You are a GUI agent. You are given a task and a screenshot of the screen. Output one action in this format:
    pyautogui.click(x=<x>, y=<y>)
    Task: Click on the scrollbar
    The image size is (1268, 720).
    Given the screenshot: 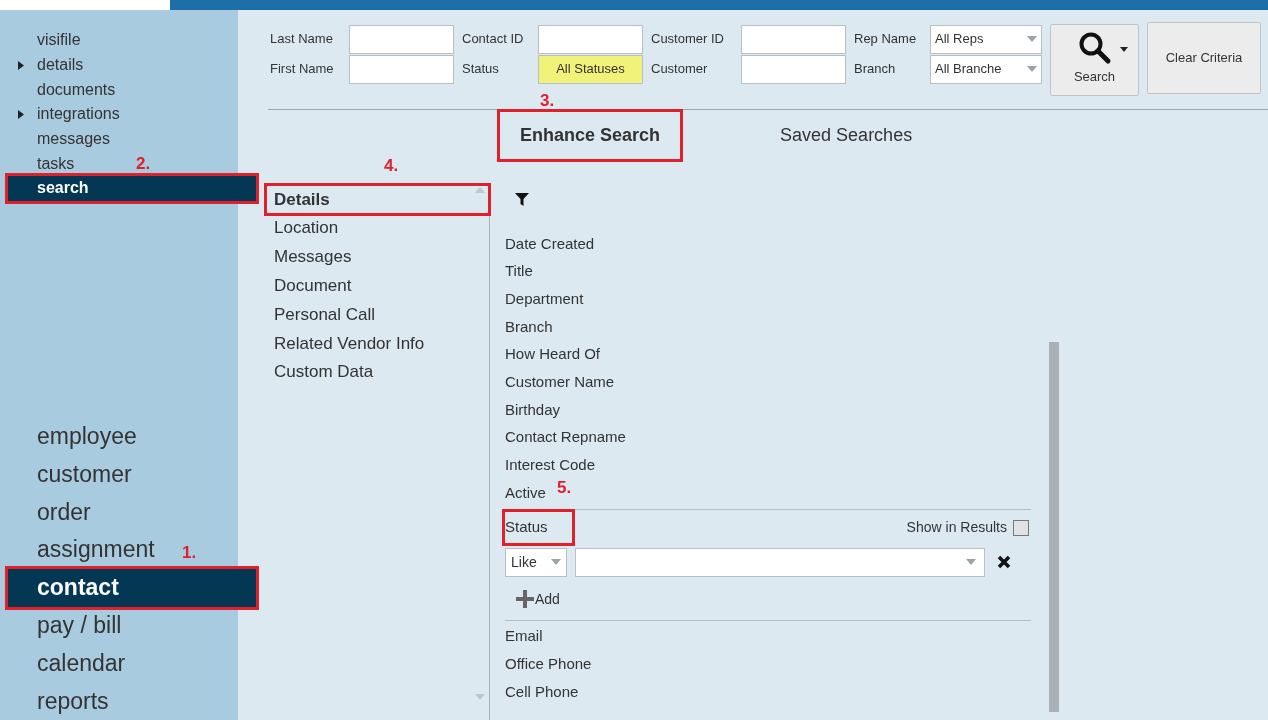 What is the action you would take?
    pyautogui.click(x=1054, y=527)
    